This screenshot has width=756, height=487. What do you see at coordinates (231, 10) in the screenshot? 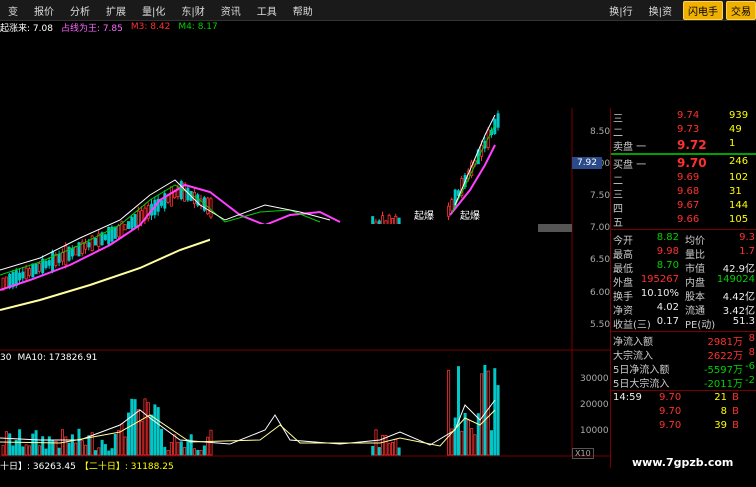
I see `menu-item-6: 资讯` at bounding box center [231, 10].